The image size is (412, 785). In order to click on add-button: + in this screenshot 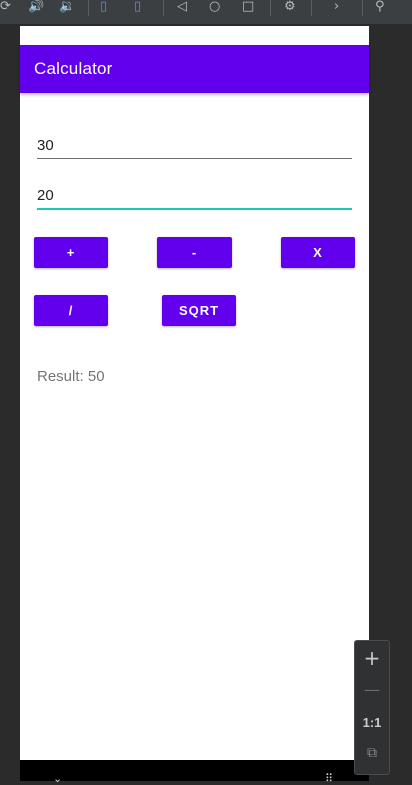, I will do `click(71, 252)`.